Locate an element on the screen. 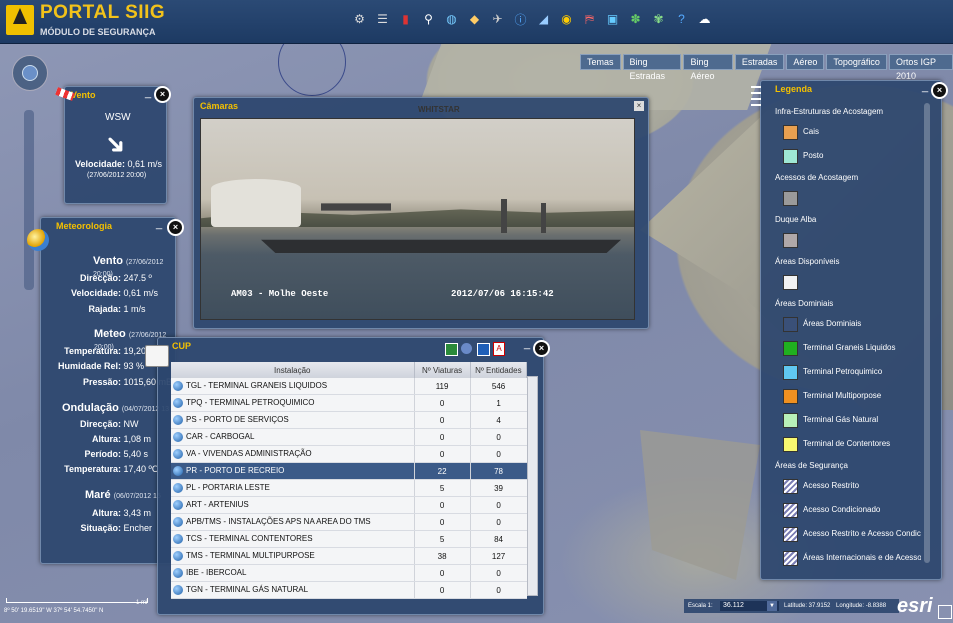  wind-direction: WSW is located at coordinates (118, 117).